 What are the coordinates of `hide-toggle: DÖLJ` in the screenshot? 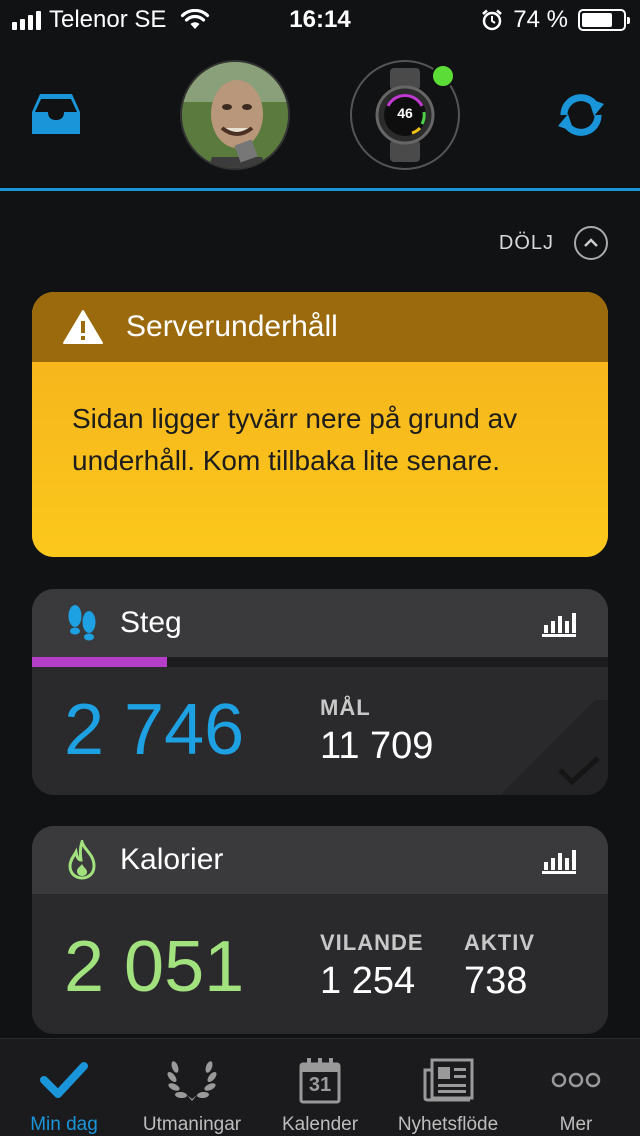 It's located at (553, 243).